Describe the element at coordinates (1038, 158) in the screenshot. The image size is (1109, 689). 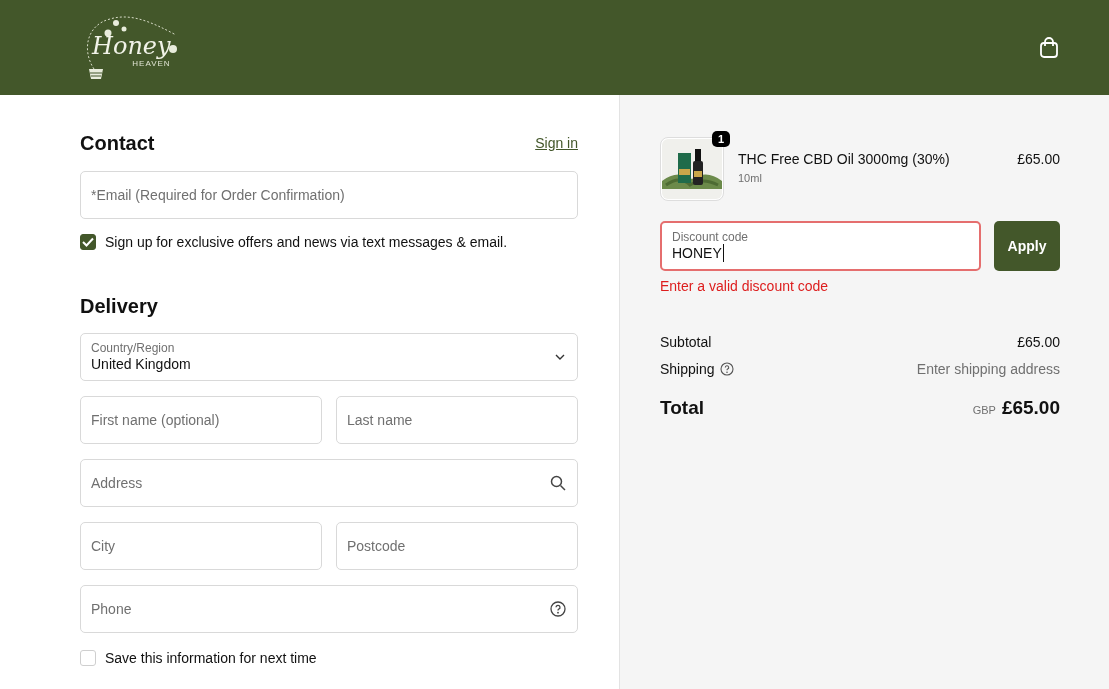
I see `product-price: £65.00` at that location.